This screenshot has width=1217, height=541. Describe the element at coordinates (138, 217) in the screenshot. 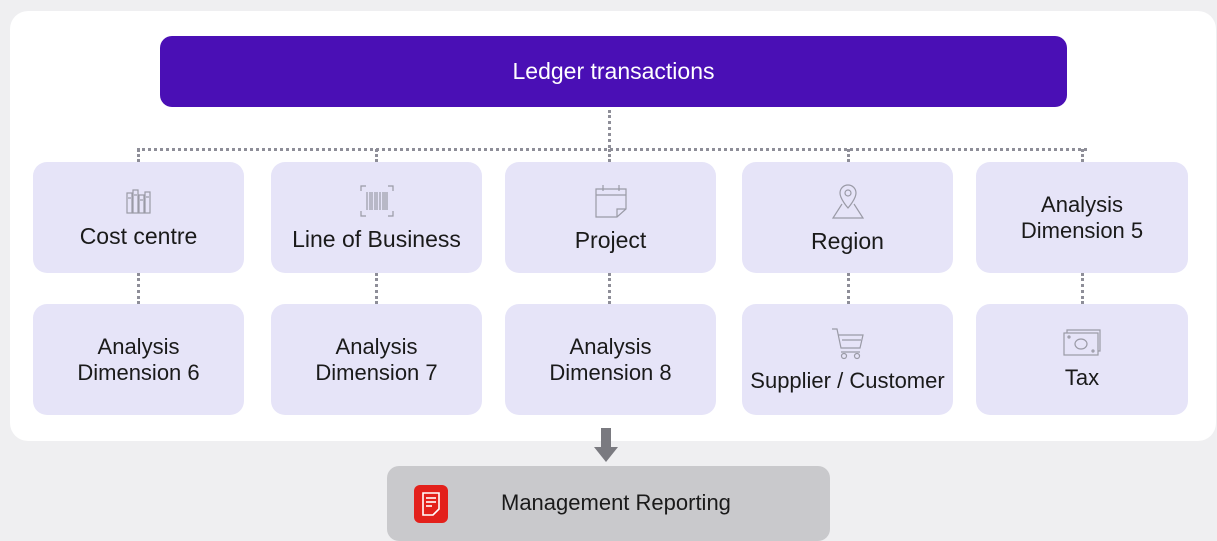

I see `cost-centre-box: Cost centre` at that location.